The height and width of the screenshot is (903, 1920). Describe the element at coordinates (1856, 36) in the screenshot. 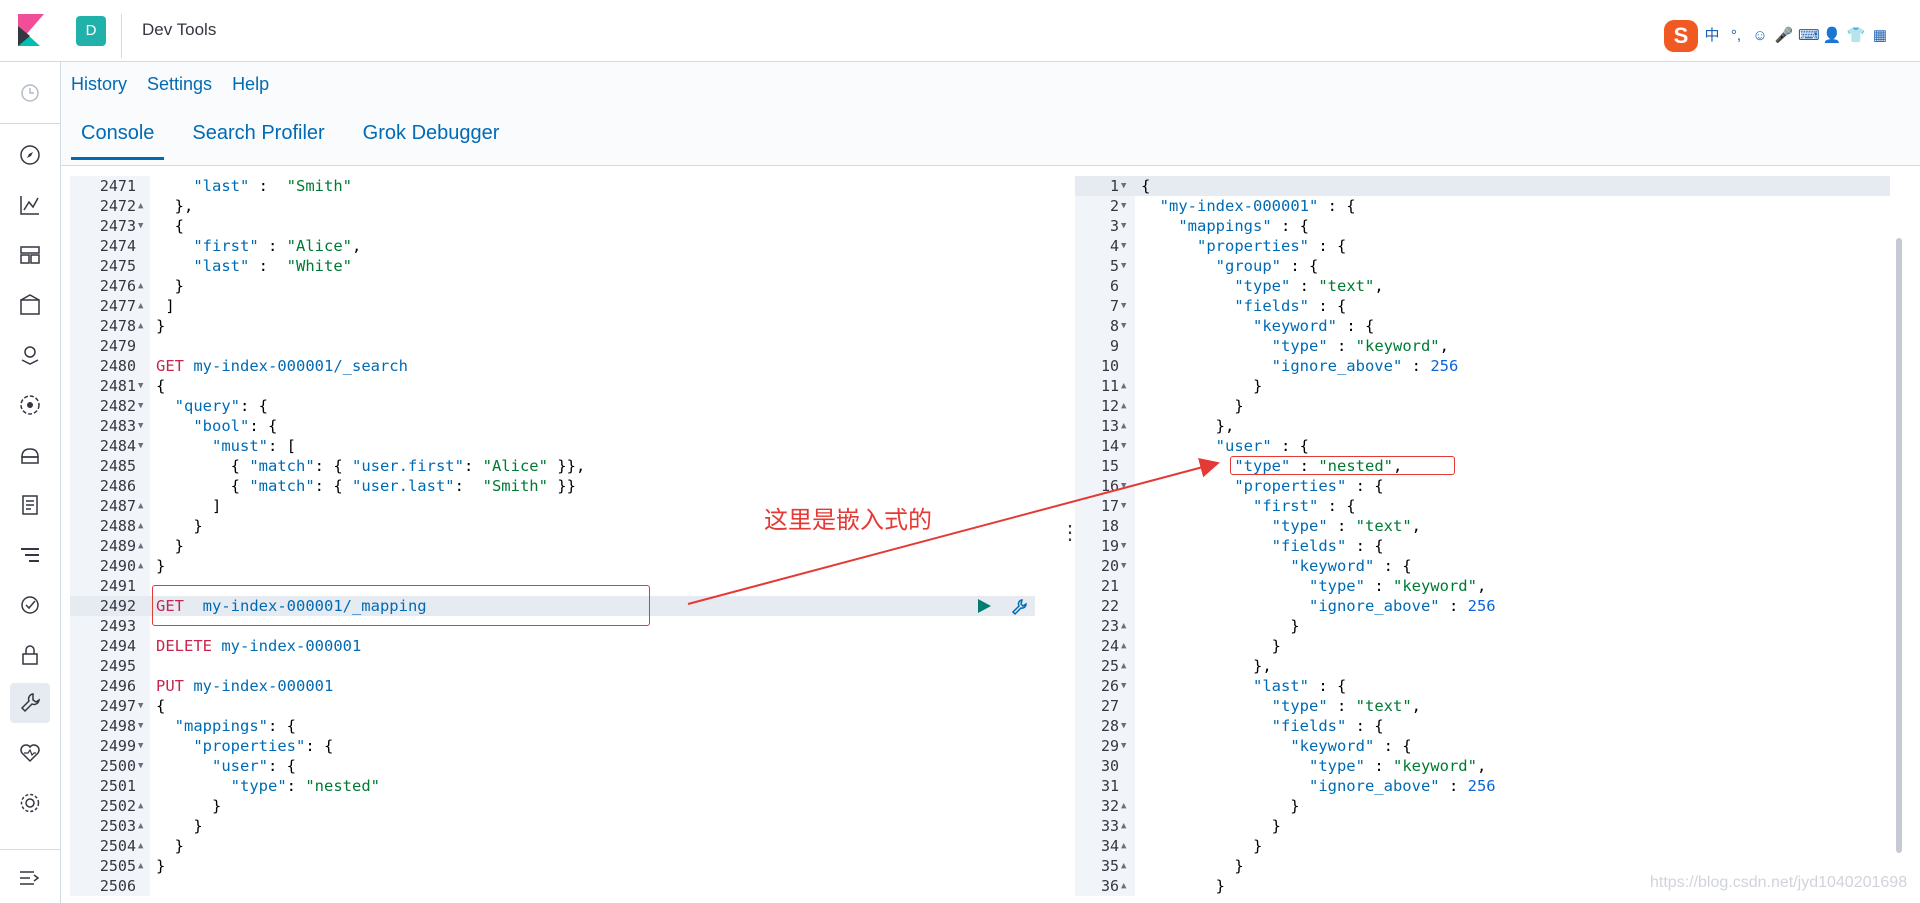

I see `ime-tool-icon: 👕` at that location.